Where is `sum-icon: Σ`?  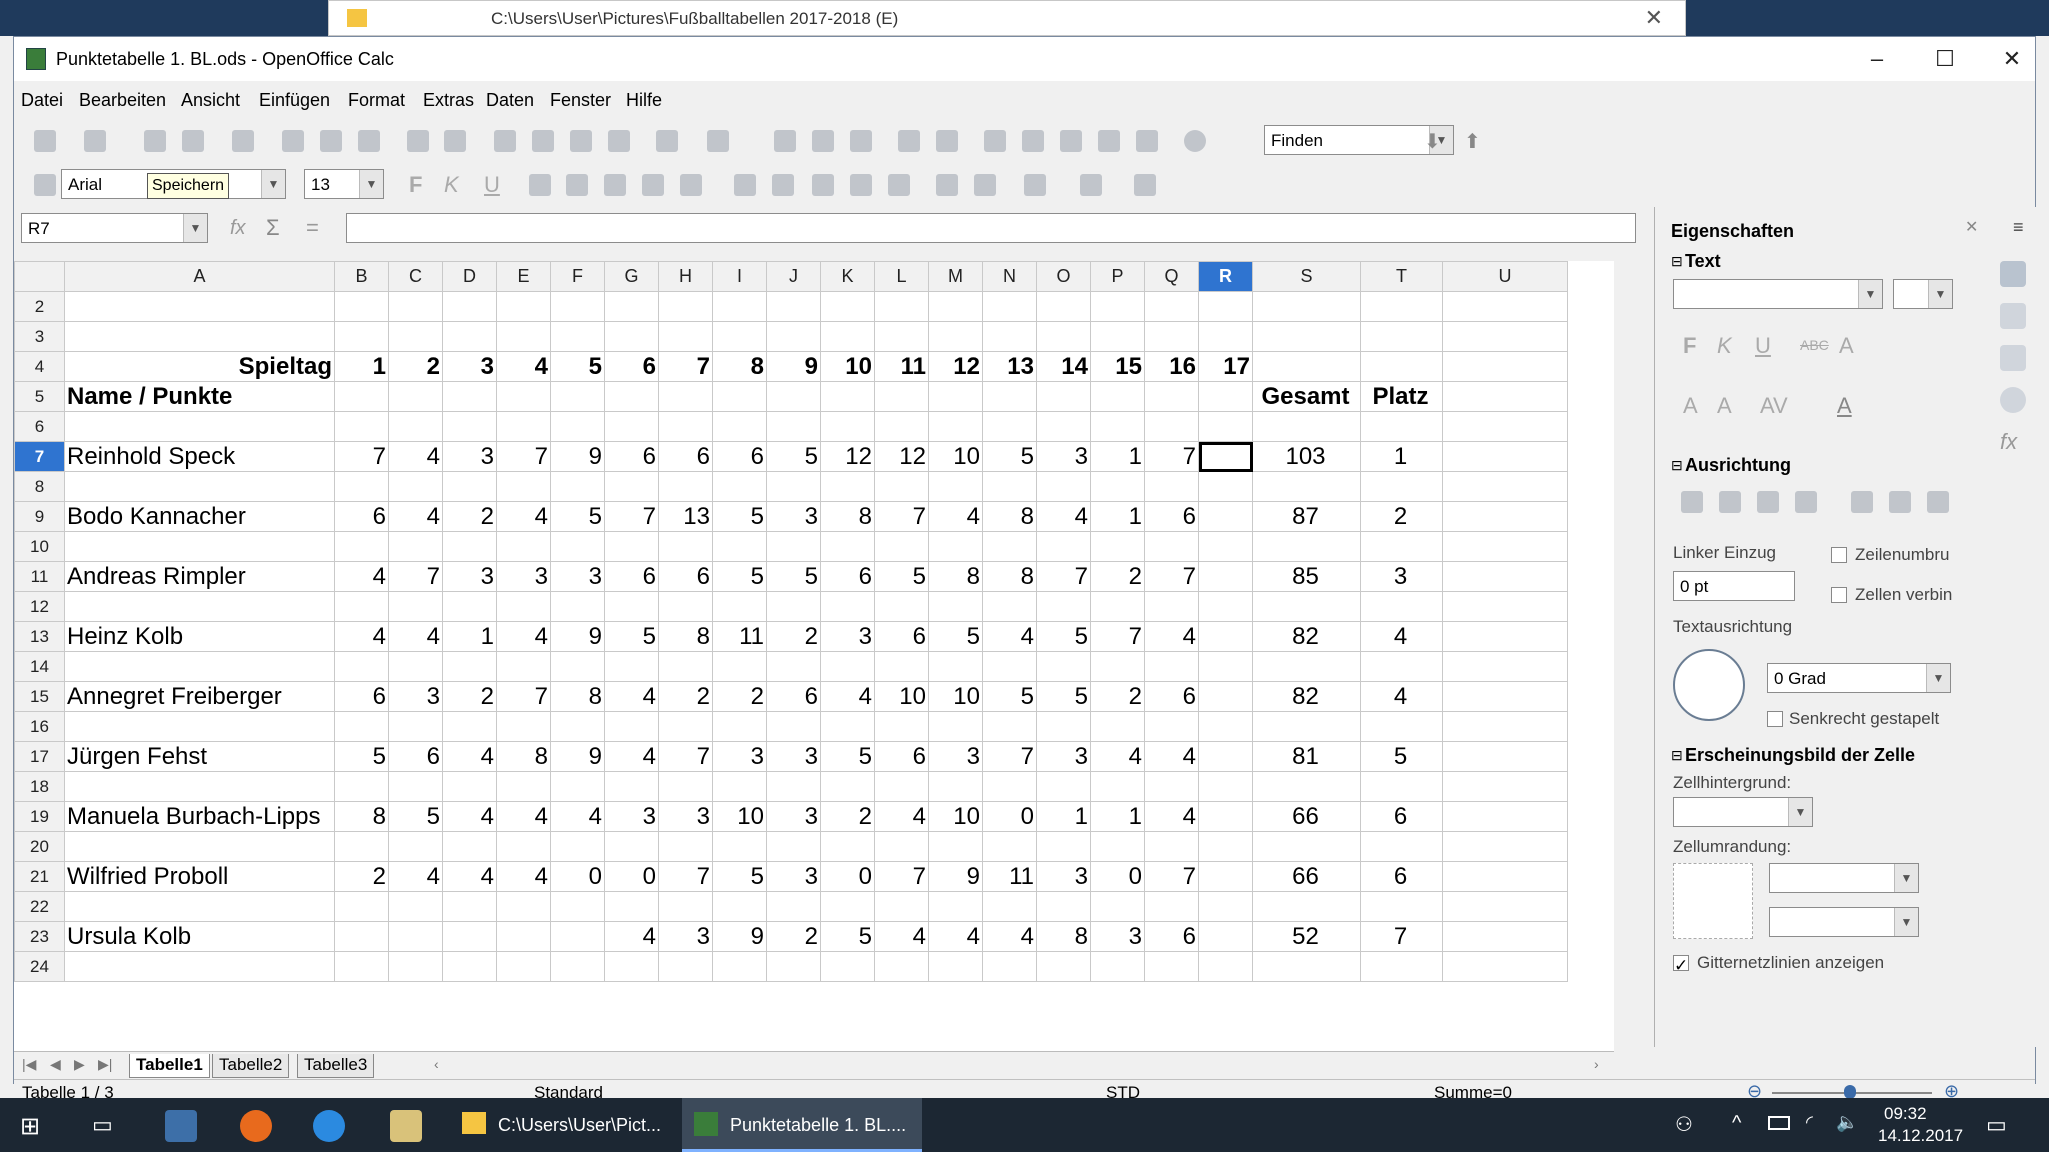
sum-icon: Σ is located at coordinates (273, 228).